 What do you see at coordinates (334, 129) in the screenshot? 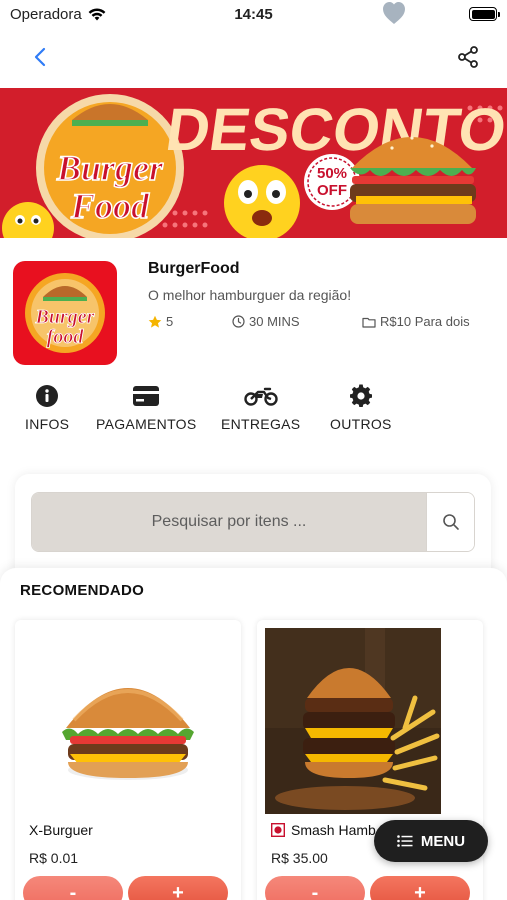
I see `banner-headline: DESCONTO` at bounding box center [334, 129].